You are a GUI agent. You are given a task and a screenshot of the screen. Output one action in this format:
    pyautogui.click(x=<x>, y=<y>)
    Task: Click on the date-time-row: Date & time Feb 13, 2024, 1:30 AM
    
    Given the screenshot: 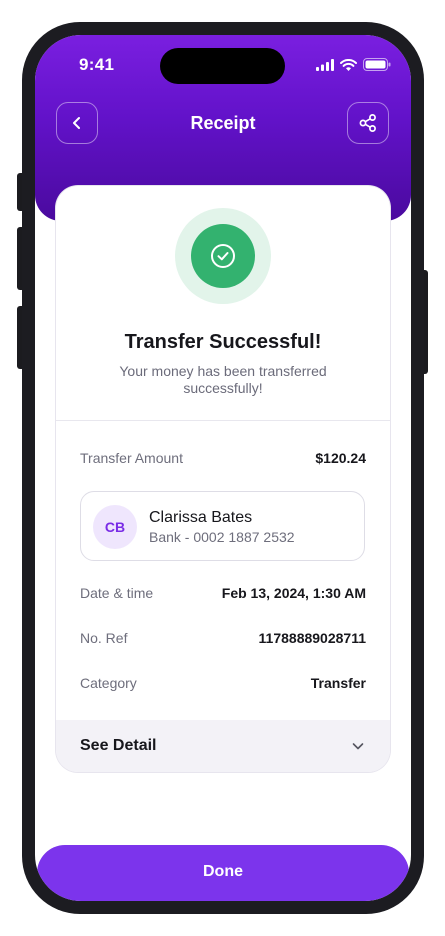 What is the action you would take?
    pyautogui.click(x=223, y=593)
    